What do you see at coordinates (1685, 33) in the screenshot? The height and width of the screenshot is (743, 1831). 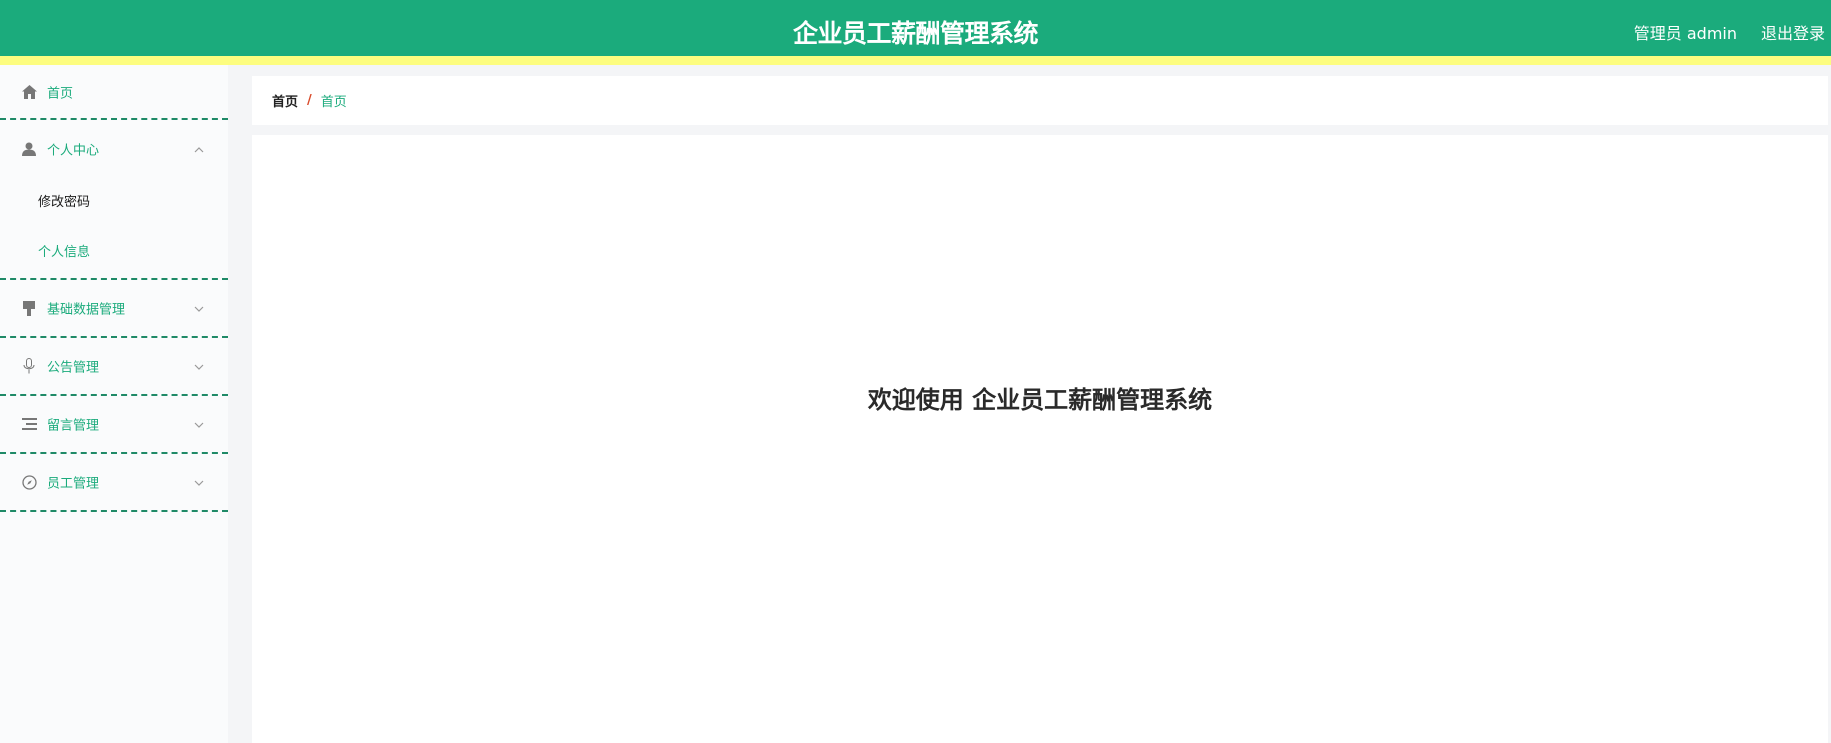 I see `current-user-label: 管理员 admin` at bounding box center [1685, 33].